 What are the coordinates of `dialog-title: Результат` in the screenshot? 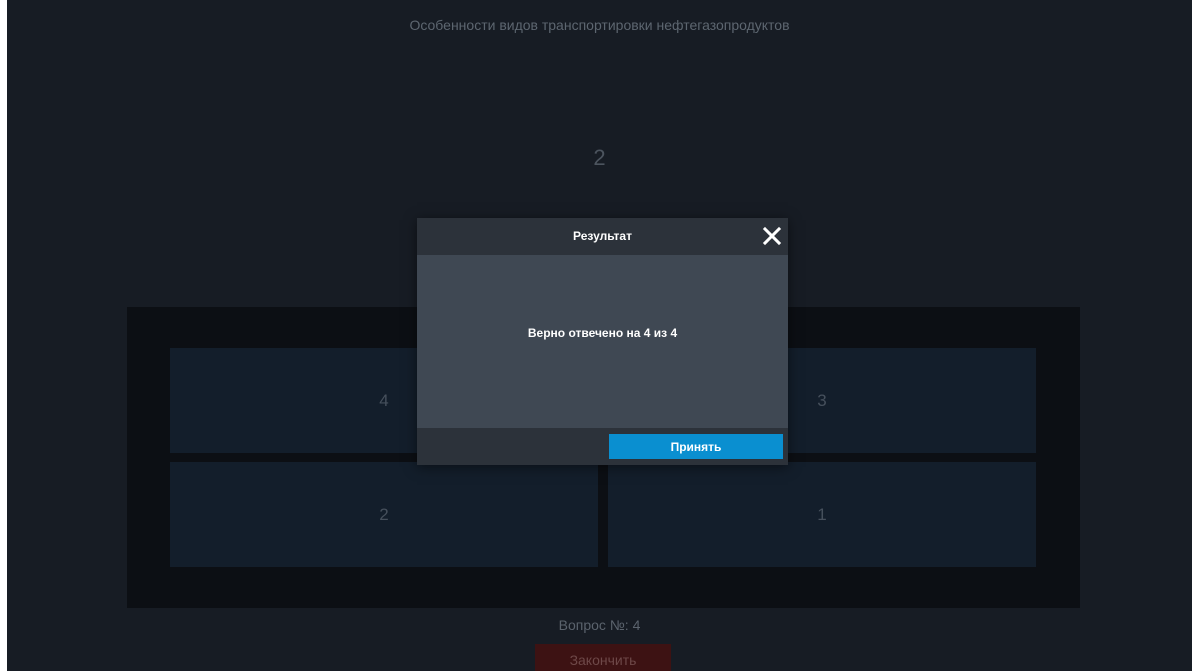 It's located at (602, 236).